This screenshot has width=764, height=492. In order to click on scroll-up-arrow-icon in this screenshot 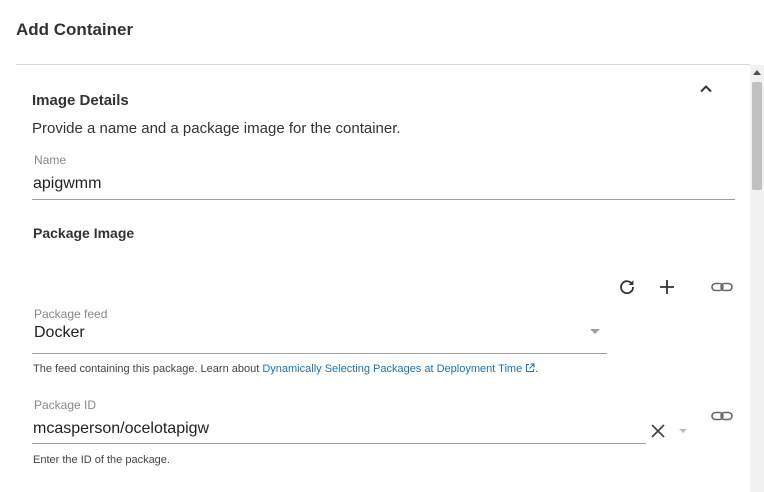, I will do `click(757, 72)`.